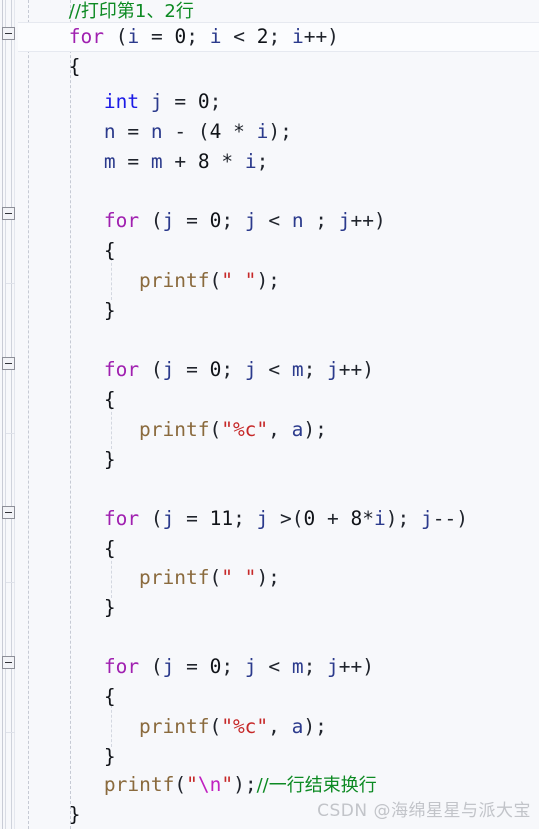 Image resolution: width=539 pixels, height=829 pixels. Describe the element at coordinates (269, 519) in the screenshot. I see `code-line: for (j = 11; j >(0 + 8*i); j--)` at that location.